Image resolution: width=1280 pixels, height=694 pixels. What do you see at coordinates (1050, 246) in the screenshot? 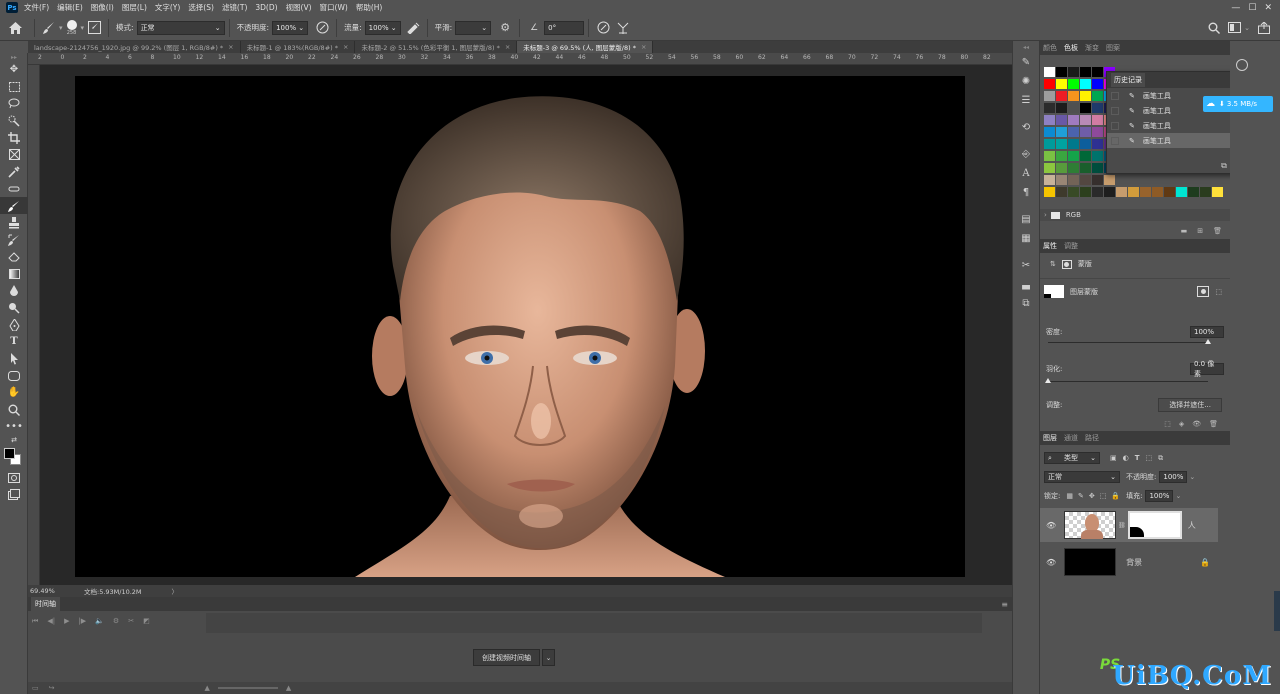
I see `tab-properties: 属性` at bounding box center [1050, 246].